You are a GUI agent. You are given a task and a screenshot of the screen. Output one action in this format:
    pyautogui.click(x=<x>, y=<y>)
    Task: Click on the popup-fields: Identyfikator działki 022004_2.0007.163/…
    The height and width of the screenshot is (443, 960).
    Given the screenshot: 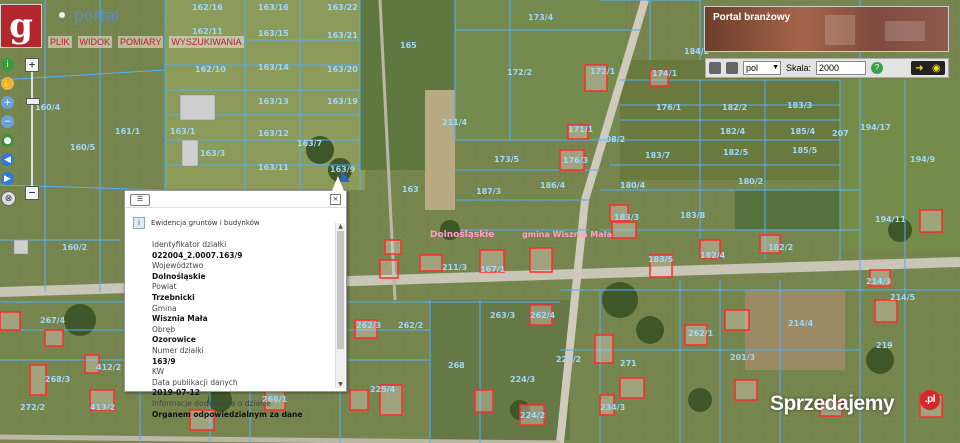 What is the action you would take?
    pyautogui.click(x=242, y=330)
    